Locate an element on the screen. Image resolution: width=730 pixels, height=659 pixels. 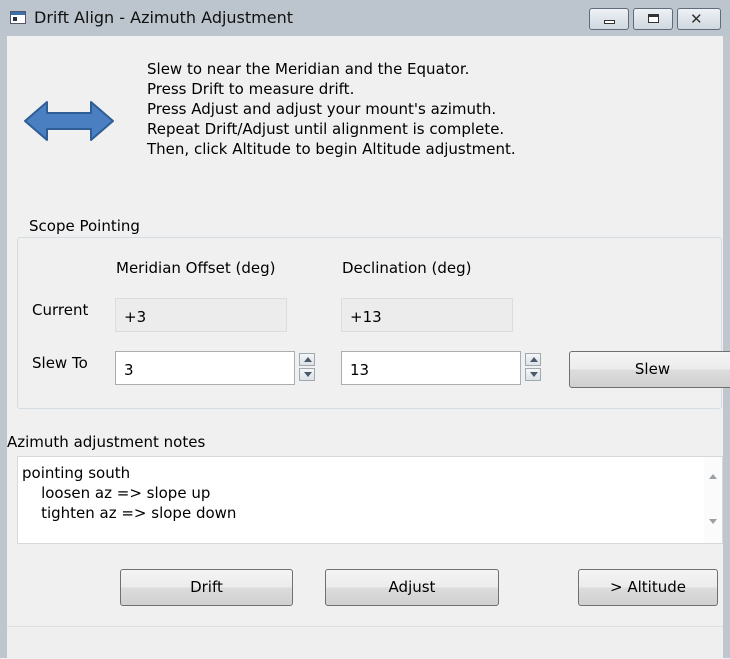
drift-button: Drift is located at coordinates (206, 587).